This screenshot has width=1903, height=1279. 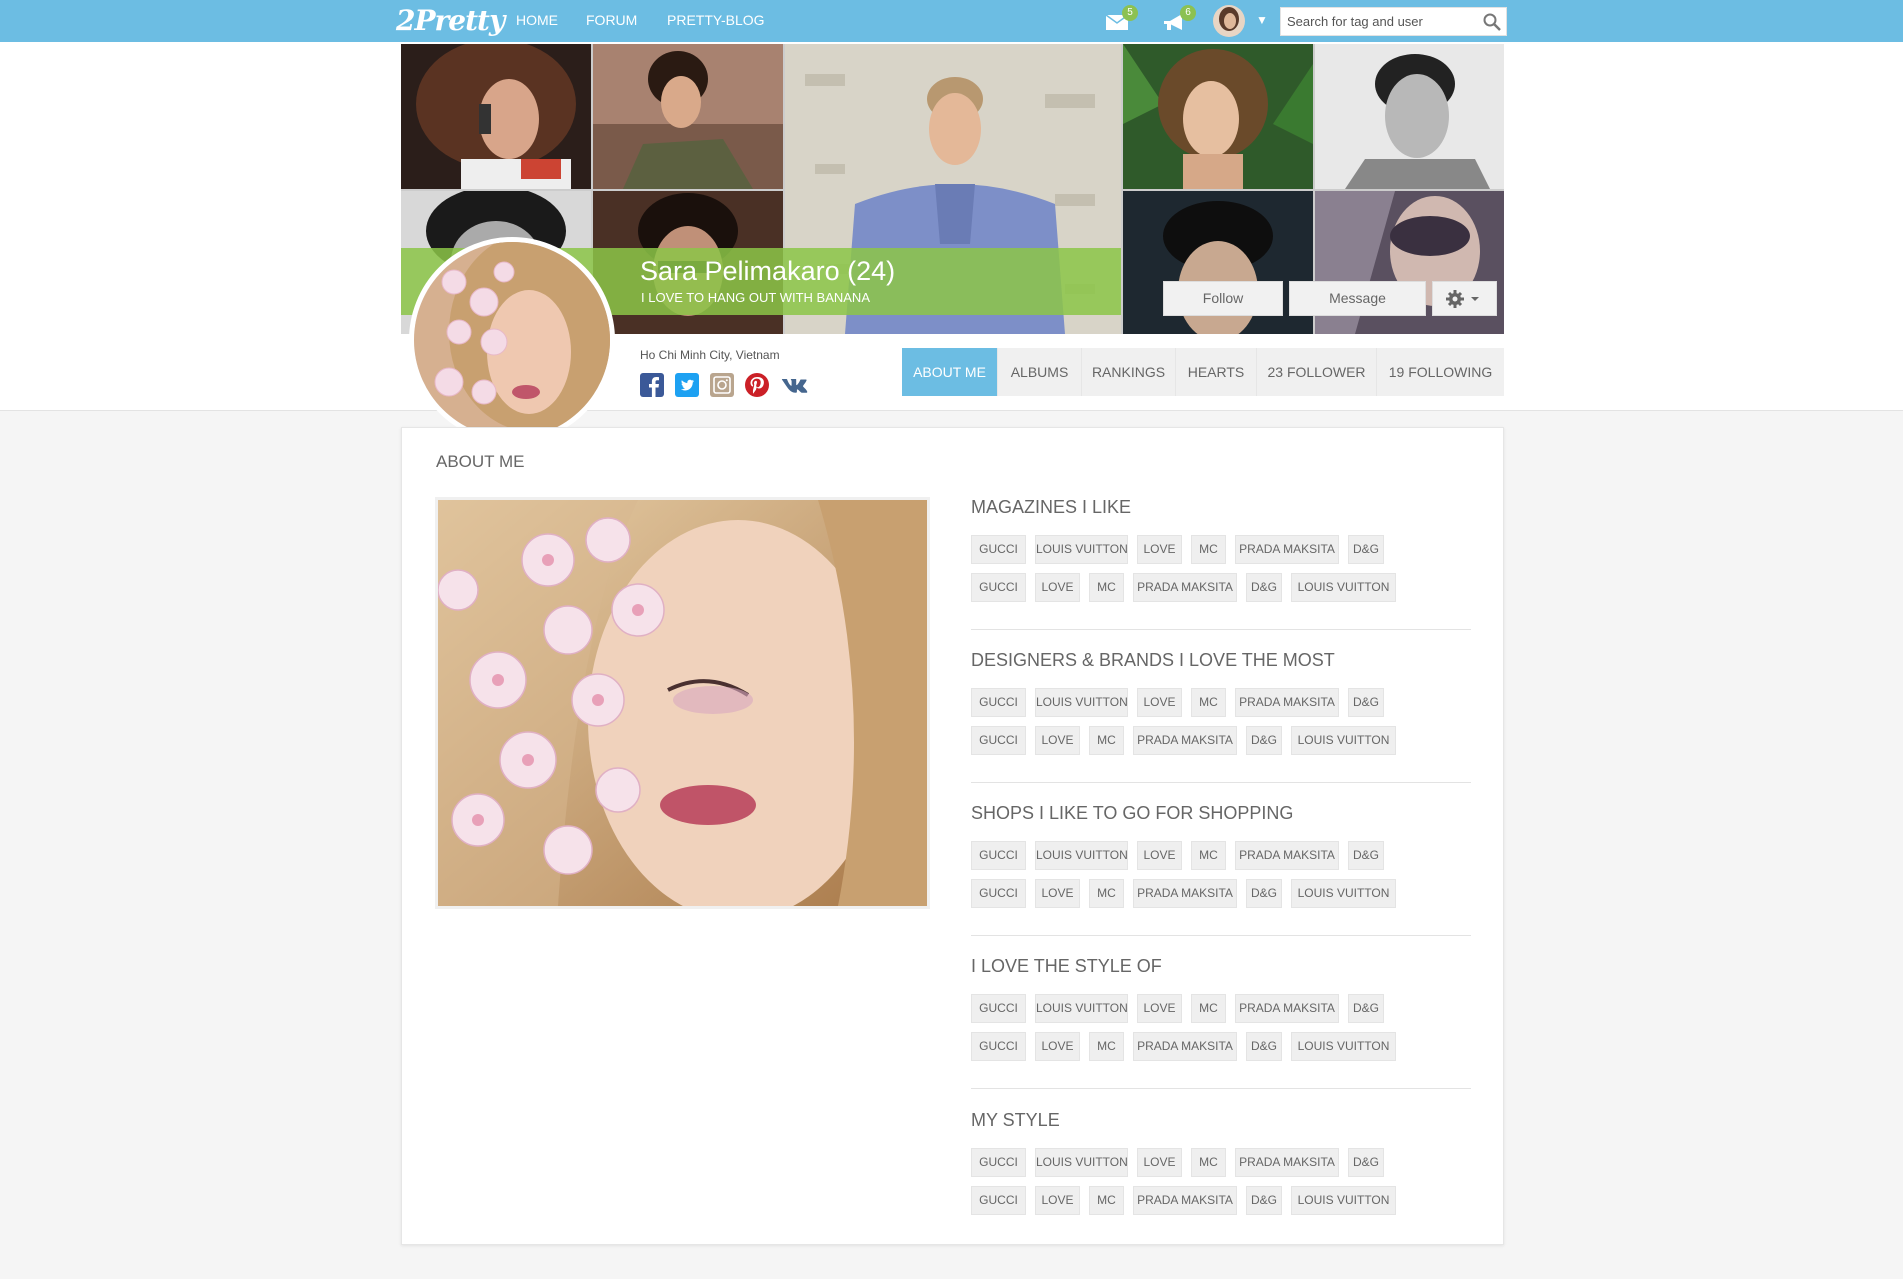 What do you see at coordinates (710, 355) in the screenshot?
I see `profile-location: Ho Chi Minh City, Vietnam` at bounding box center [710, 355].